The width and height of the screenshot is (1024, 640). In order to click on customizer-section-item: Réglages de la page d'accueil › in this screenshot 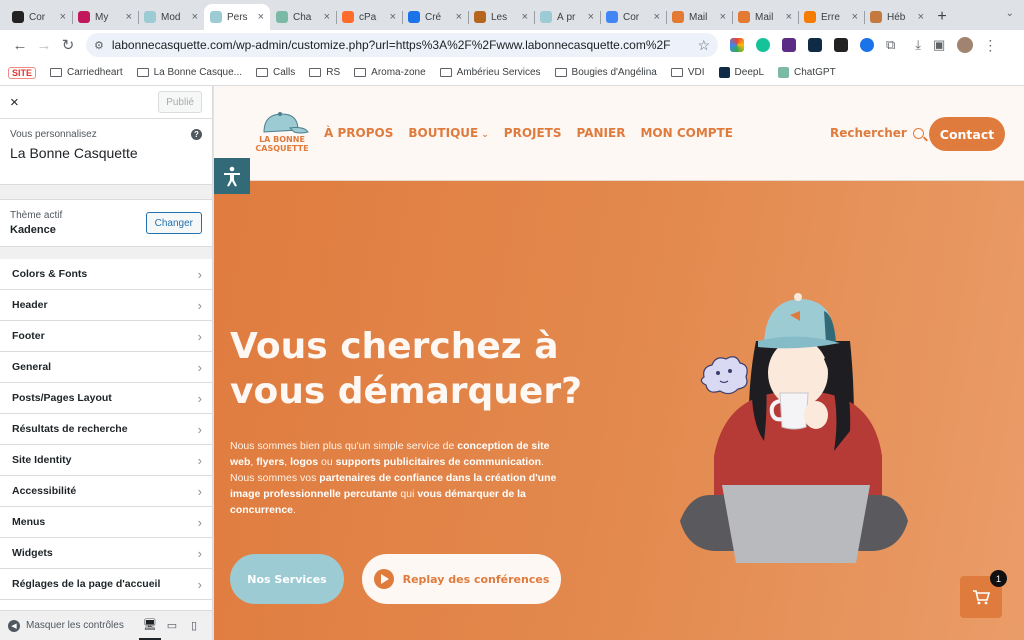, I will do `click(106, 584)`.